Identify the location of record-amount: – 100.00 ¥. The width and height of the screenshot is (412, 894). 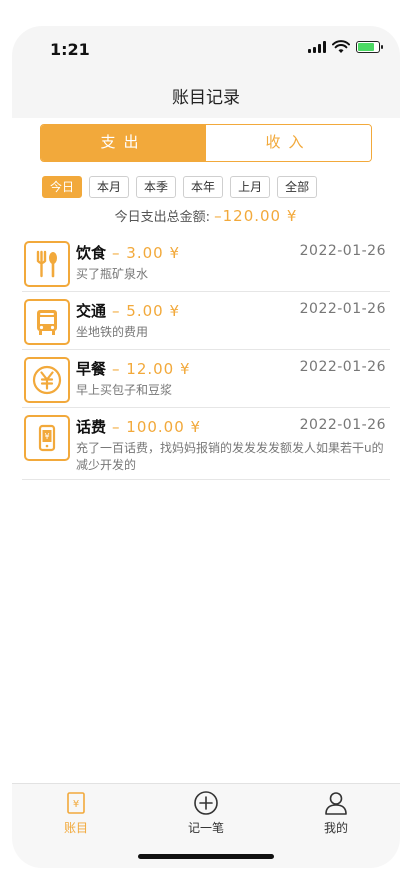
(157, 427).